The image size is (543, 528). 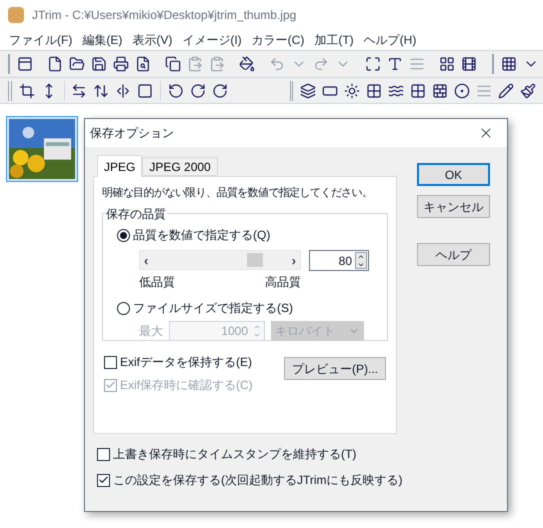 I want to click on slider-thumb, so click(x=255, y=260).